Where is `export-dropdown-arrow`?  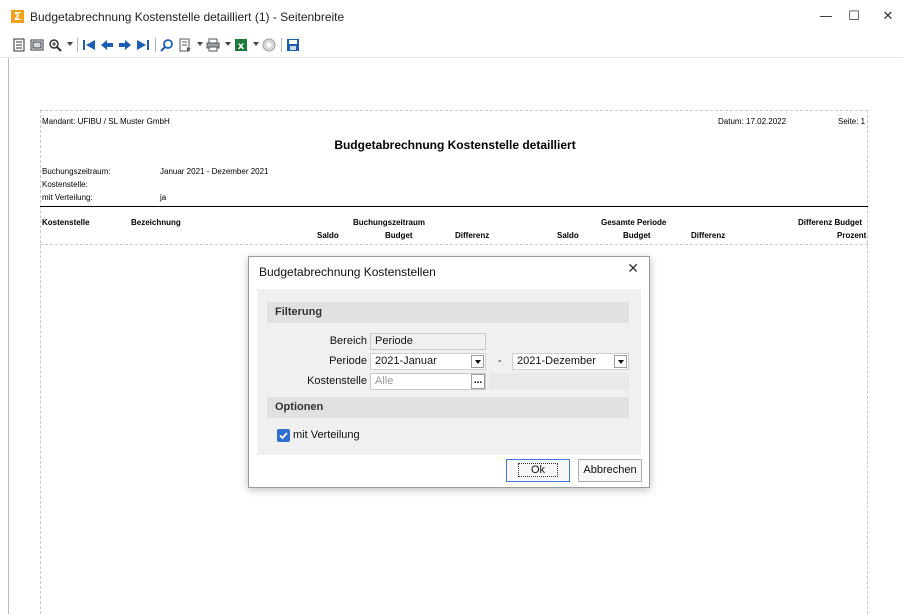
export-dropdown-arrow is located at coordinates (200, 44).